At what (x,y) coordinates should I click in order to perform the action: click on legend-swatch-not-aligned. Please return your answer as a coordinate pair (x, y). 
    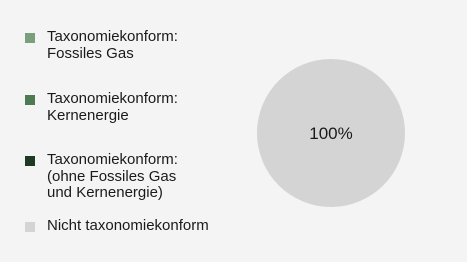
    Looking at the image, I should click on (30, 227).